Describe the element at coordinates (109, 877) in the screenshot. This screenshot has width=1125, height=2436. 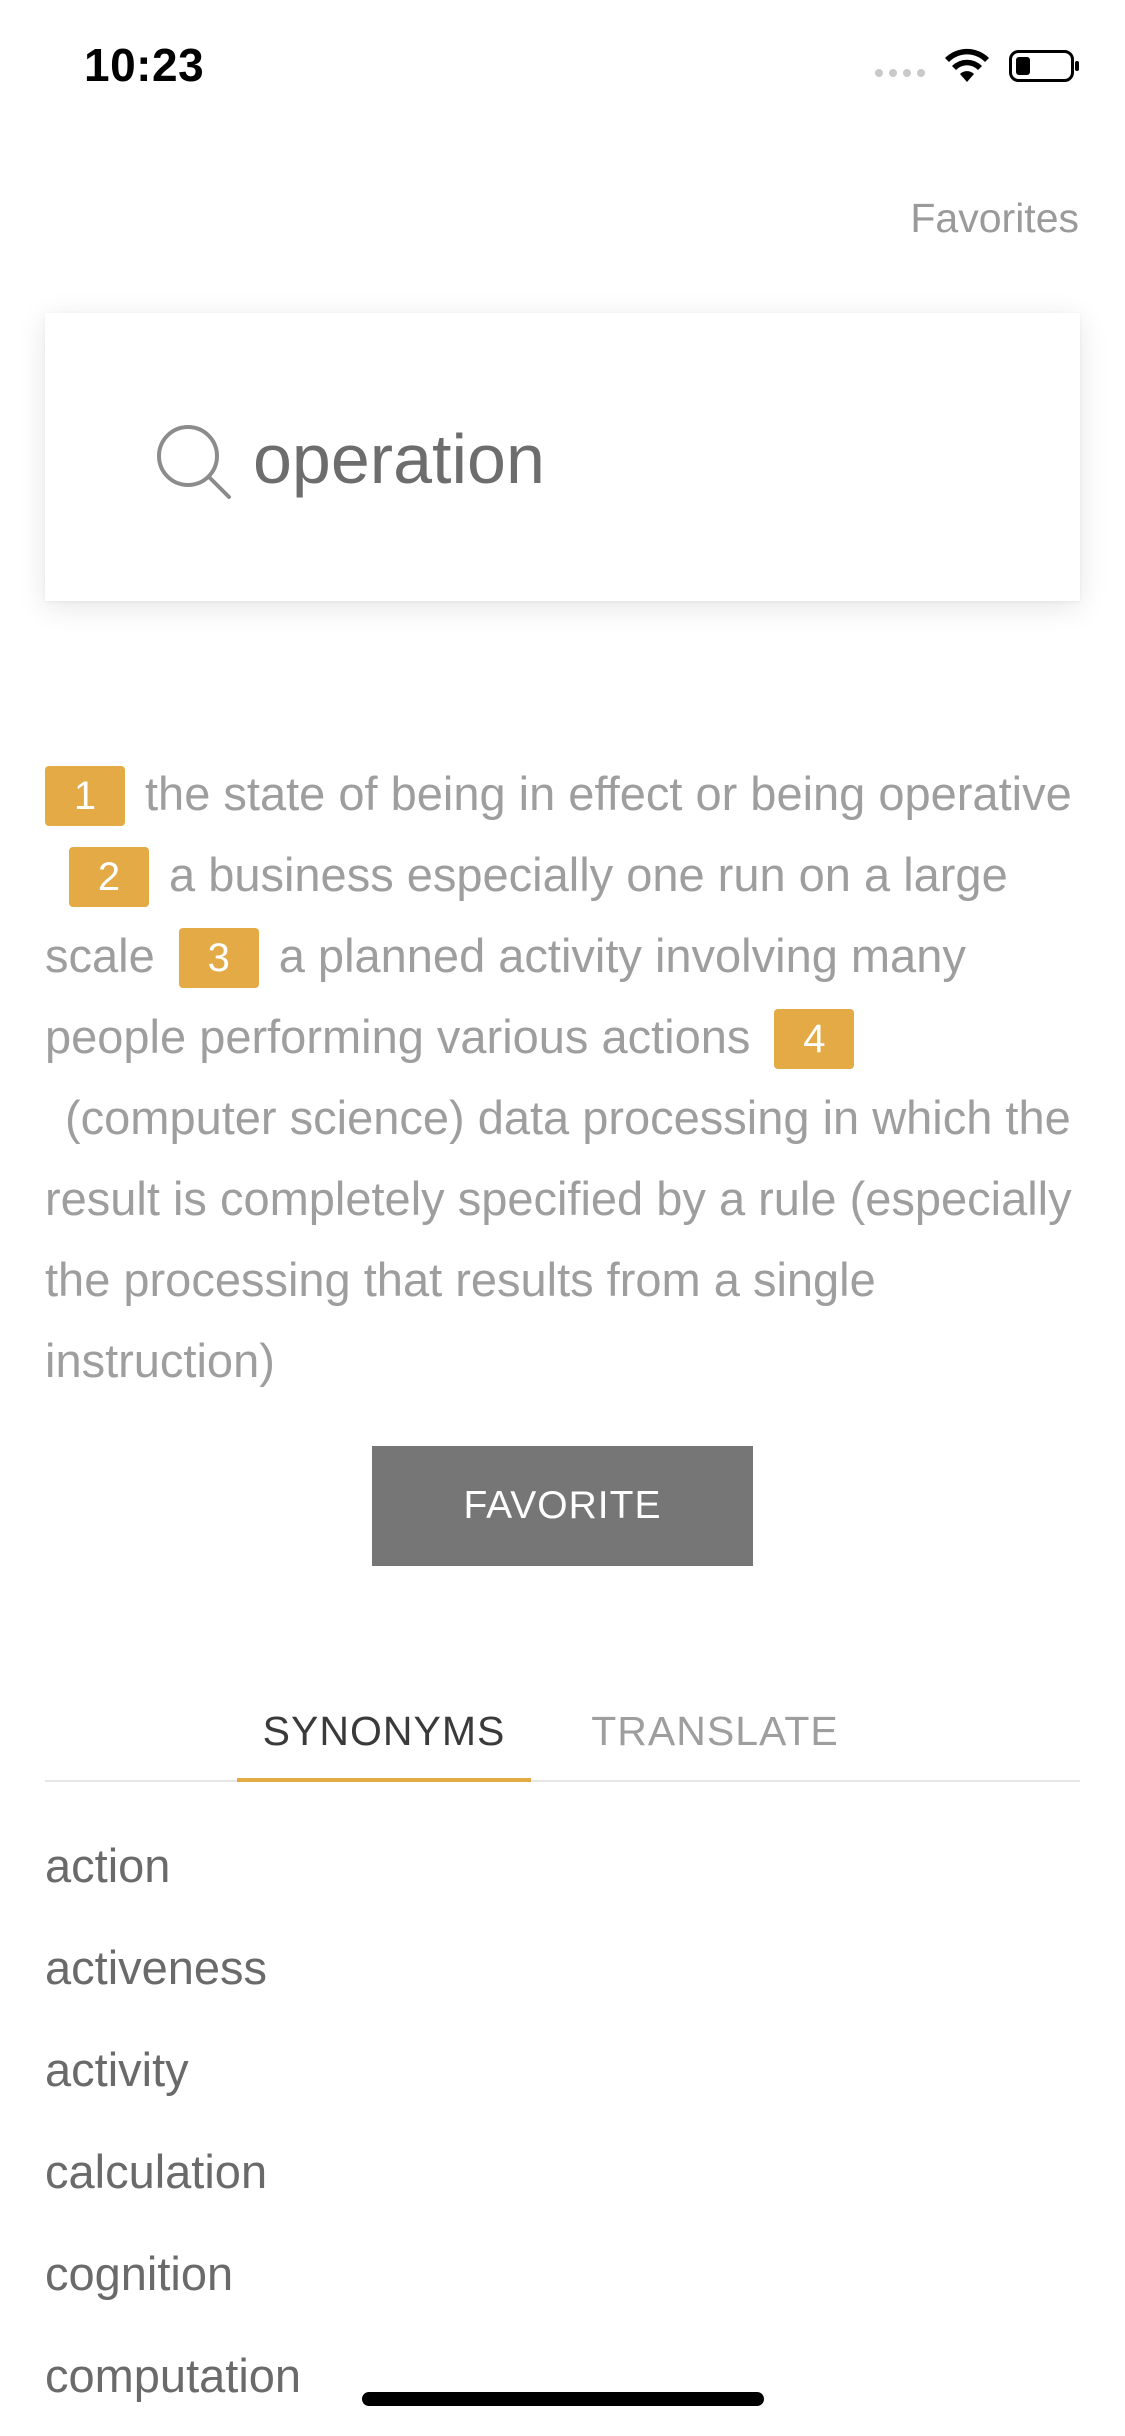
I see `definition-number-badge: 2` at that location.